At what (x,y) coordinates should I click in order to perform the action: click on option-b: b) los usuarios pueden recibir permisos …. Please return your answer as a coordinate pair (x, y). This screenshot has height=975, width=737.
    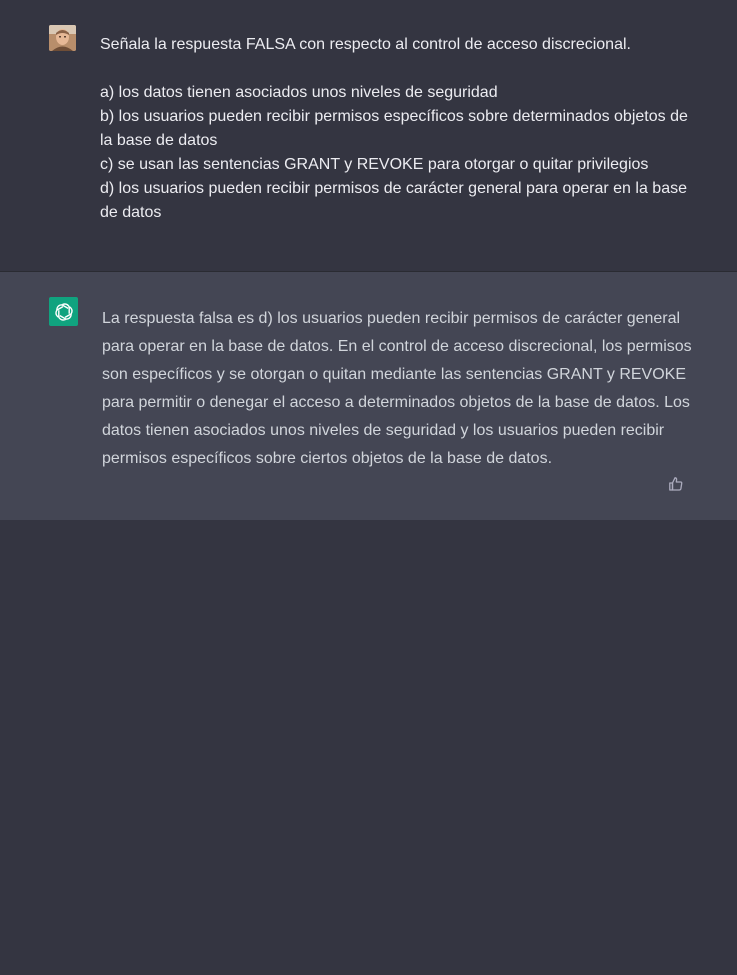
    Looking at the image, I should click on (394, 128).